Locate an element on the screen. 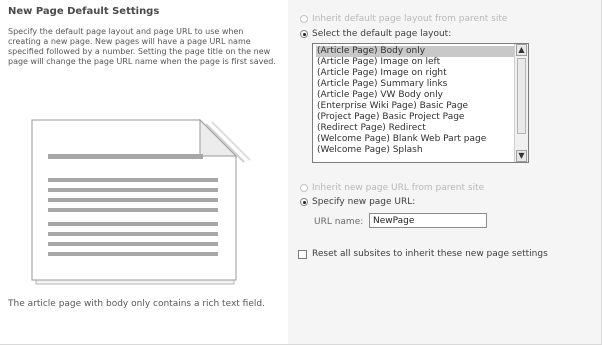 This screenshot has width=602, height=345. select-layout-radio is located at coordinates (304, 34).